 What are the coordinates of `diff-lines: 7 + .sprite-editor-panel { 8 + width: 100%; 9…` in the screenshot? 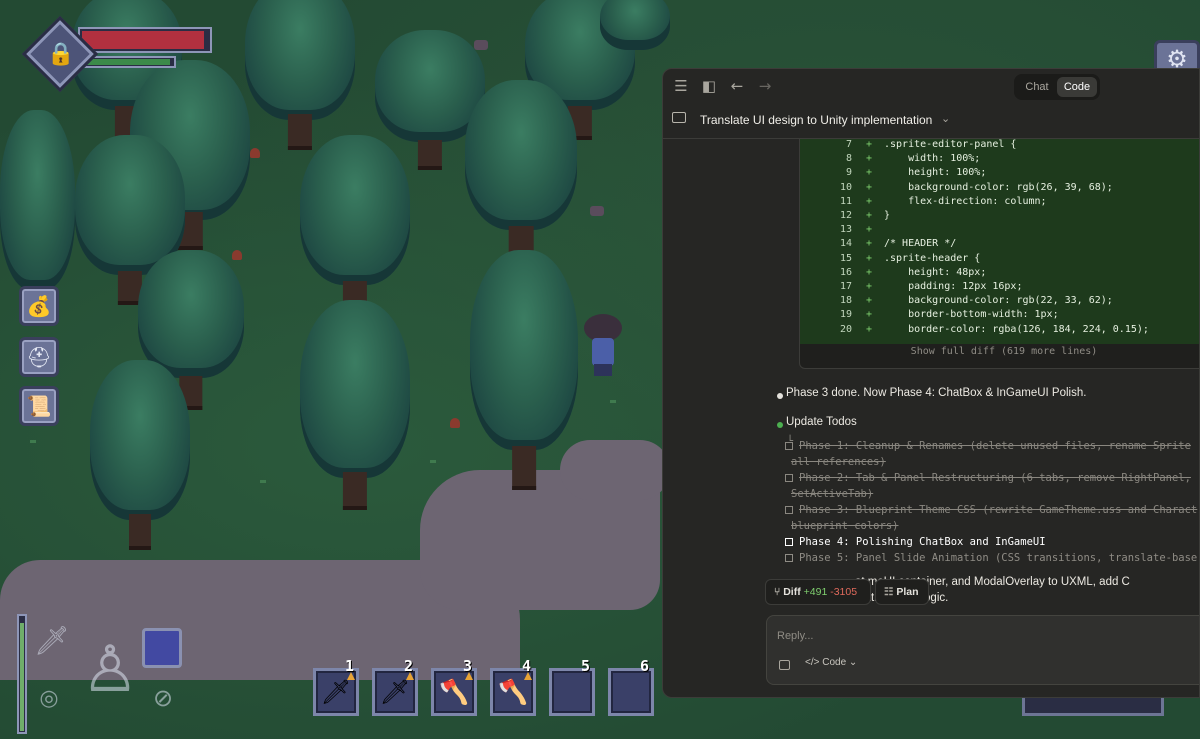 It's located at (999, 241).